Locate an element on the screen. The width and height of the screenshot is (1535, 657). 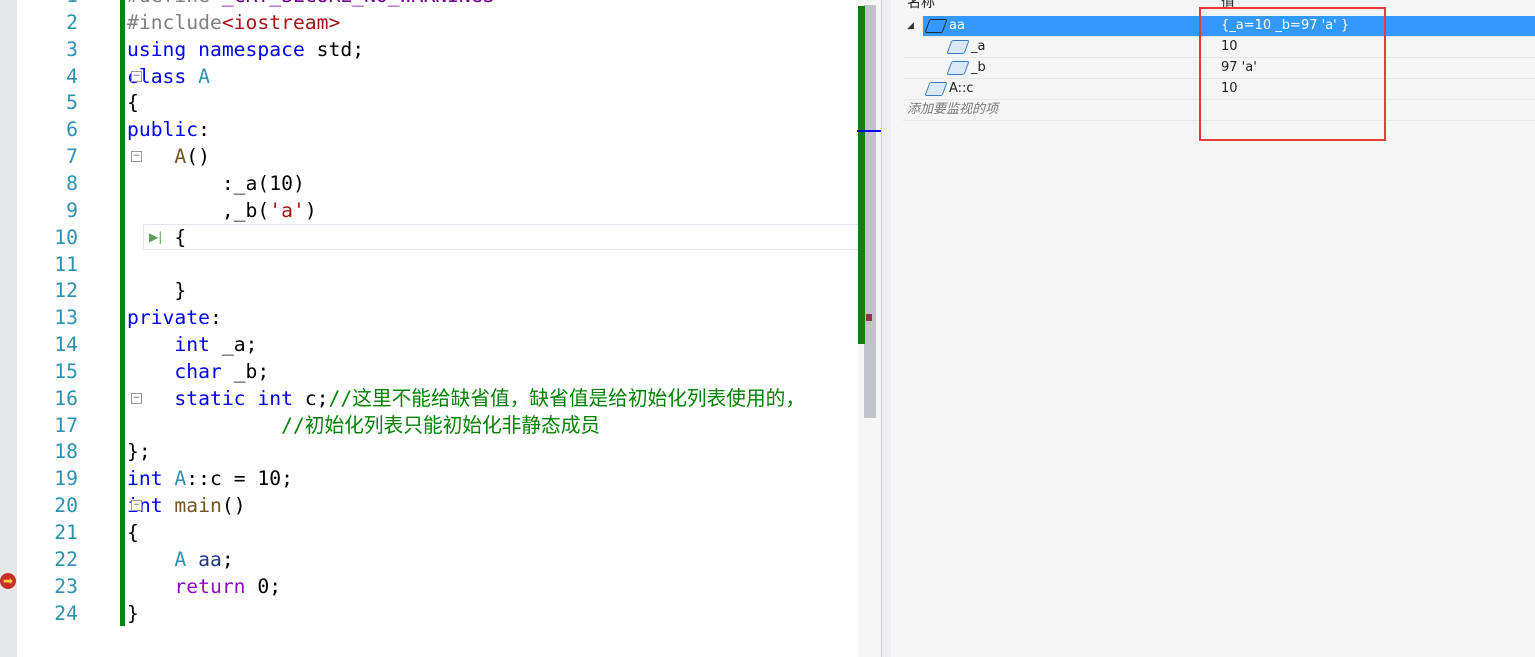
line-number: 22 is located at coordinates (66, 559).